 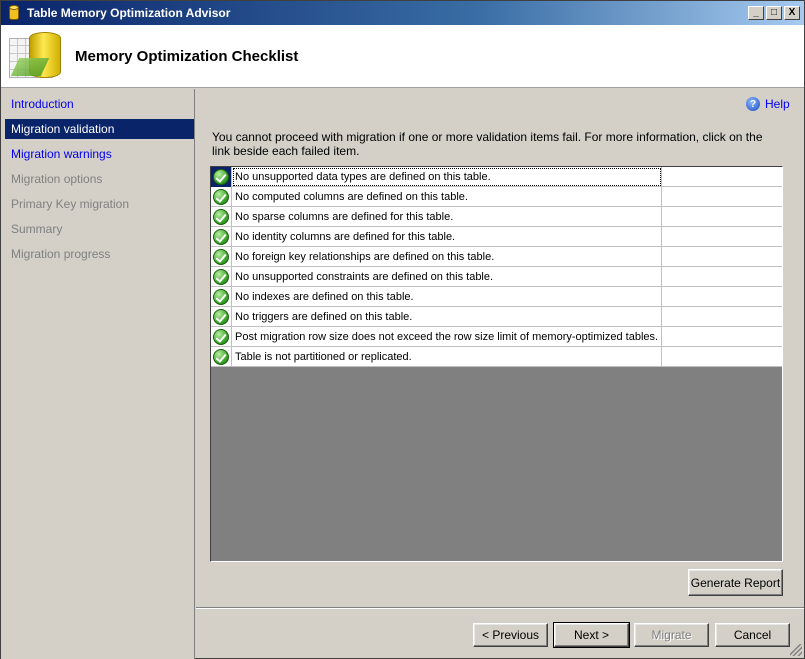 I want to click on previous-label: < Previous, so click(x=510, y=635).